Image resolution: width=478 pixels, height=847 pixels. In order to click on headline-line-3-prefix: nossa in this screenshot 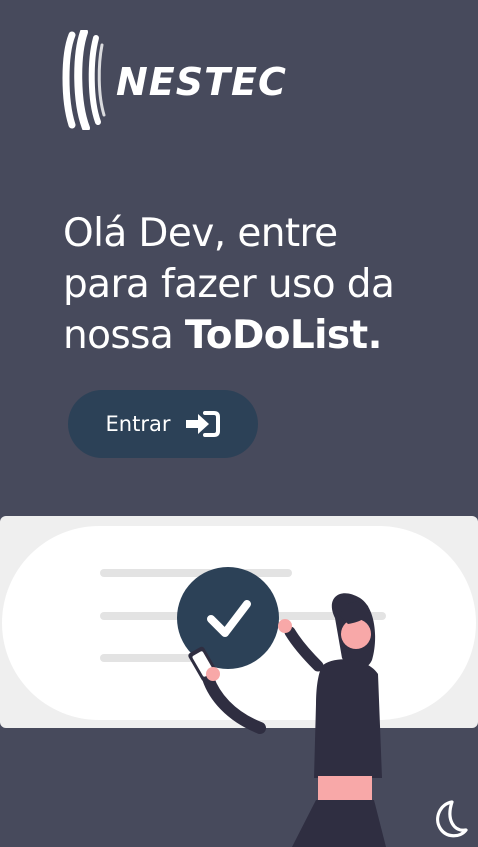, I will do `click(124, 335)`.